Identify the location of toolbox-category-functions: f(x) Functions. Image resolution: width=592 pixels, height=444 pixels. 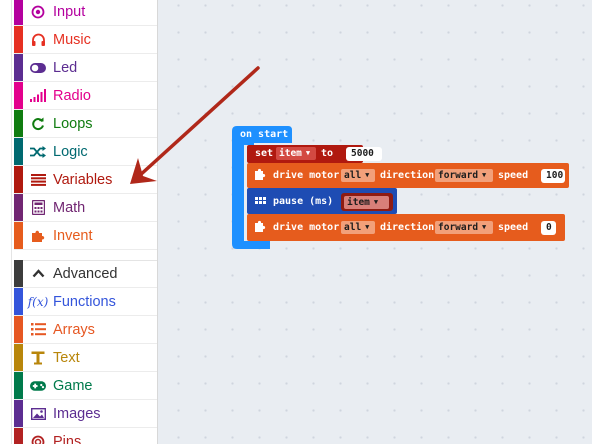
(85, 302).